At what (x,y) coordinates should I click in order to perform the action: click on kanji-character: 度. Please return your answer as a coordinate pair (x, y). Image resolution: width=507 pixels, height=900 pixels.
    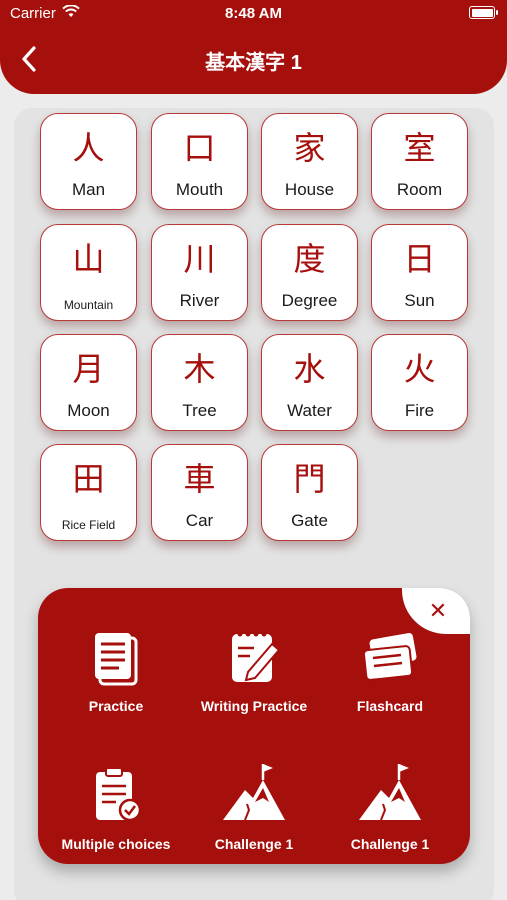
    Looking at the image, I should click on (309, 259).